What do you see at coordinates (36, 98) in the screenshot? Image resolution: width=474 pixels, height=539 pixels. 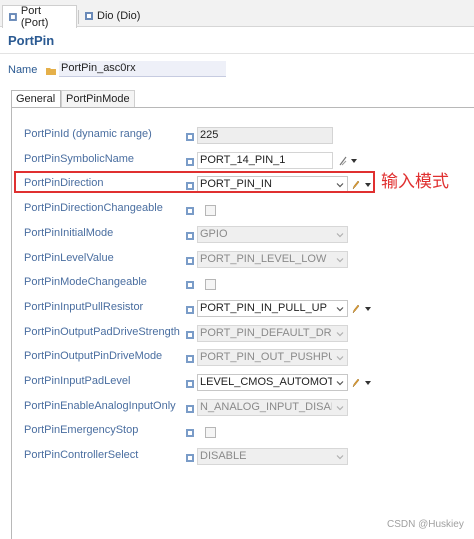 I see `tab-general: General` at bounding box center [36, 98].